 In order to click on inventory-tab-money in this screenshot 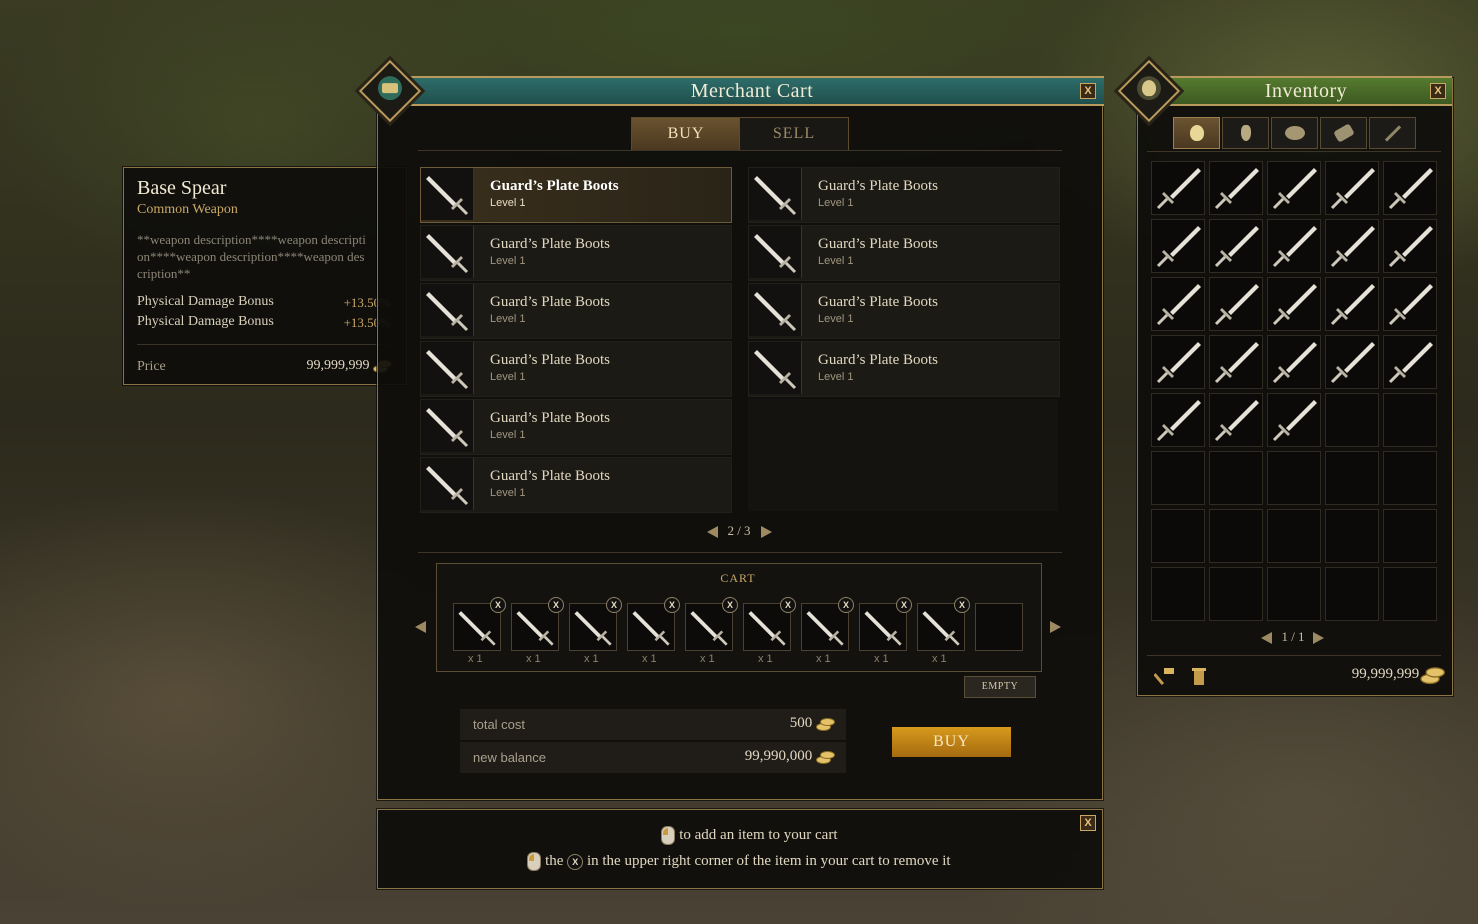, I will do `click(1196, 133)`.